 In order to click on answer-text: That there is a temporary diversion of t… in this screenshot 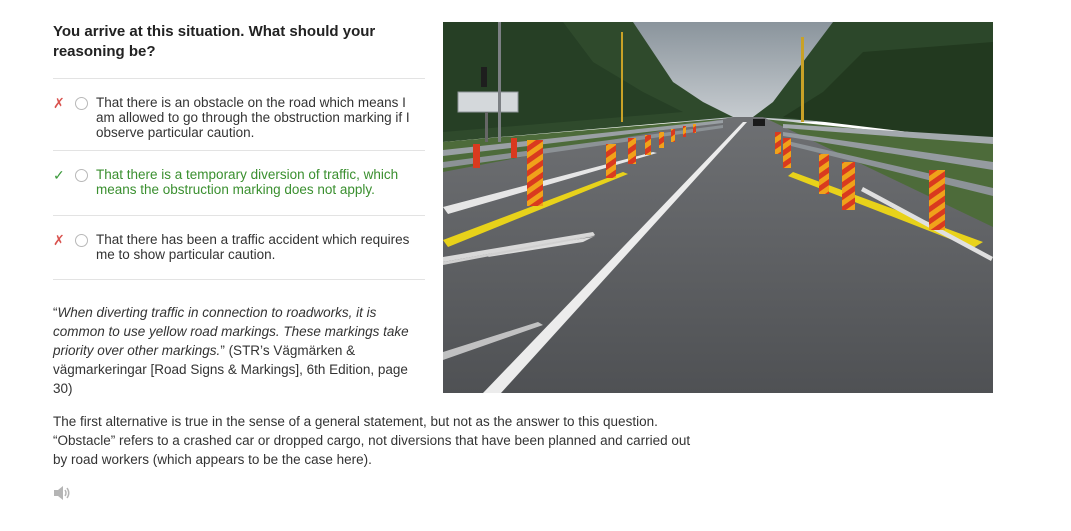, I will do `click(247, 182)`.